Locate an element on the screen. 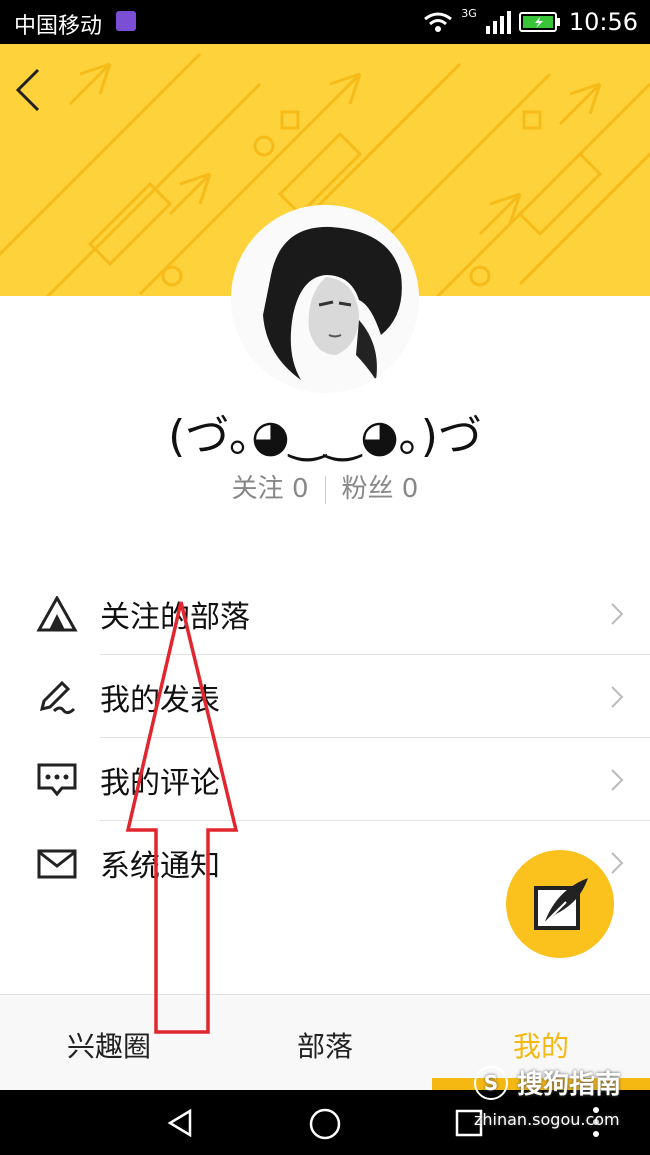 The image size is (650, 1155). network-type: 3G is located at coordinates (469, 13).